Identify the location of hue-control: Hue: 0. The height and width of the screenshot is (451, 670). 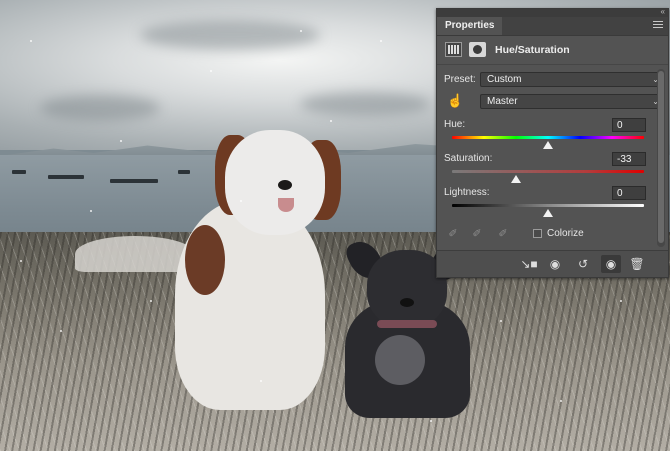
(545, 135).